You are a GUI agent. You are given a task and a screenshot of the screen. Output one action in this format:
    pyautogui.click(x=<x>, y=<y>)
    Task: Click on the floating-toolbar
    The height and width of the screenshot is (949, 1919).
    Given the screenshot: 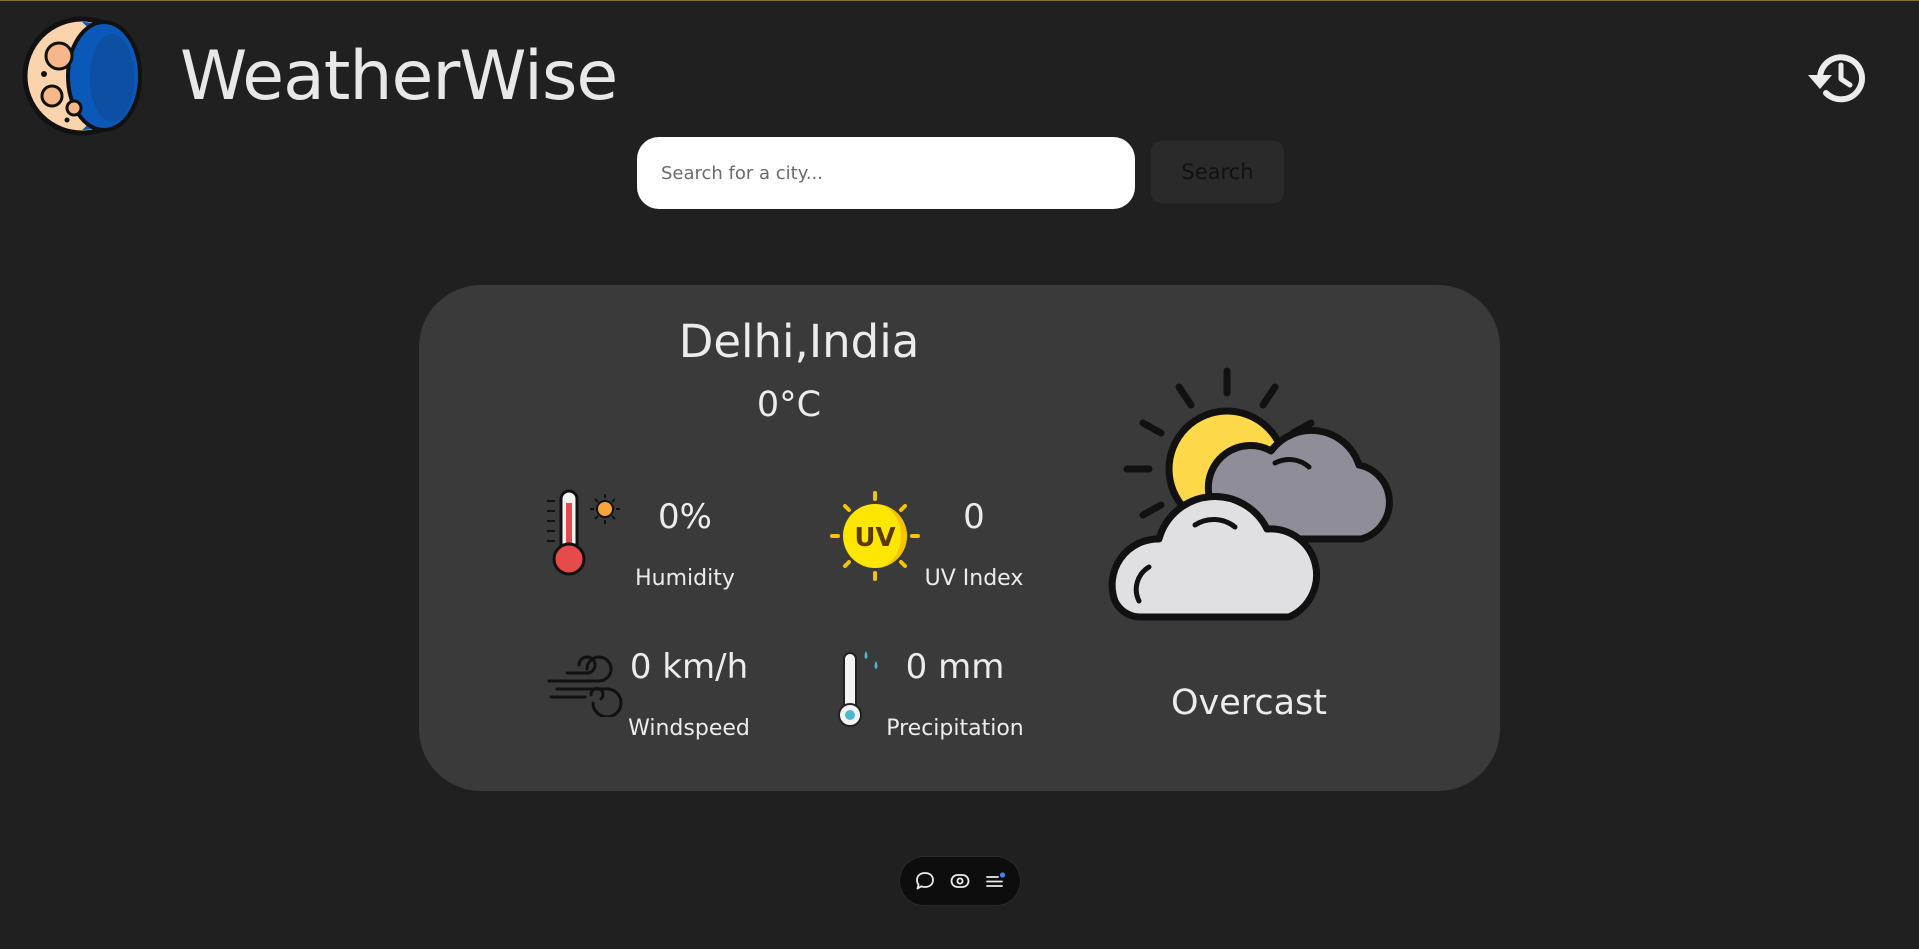 What is the action you would take?
    pyautogui.click(x=960, y=881)
    